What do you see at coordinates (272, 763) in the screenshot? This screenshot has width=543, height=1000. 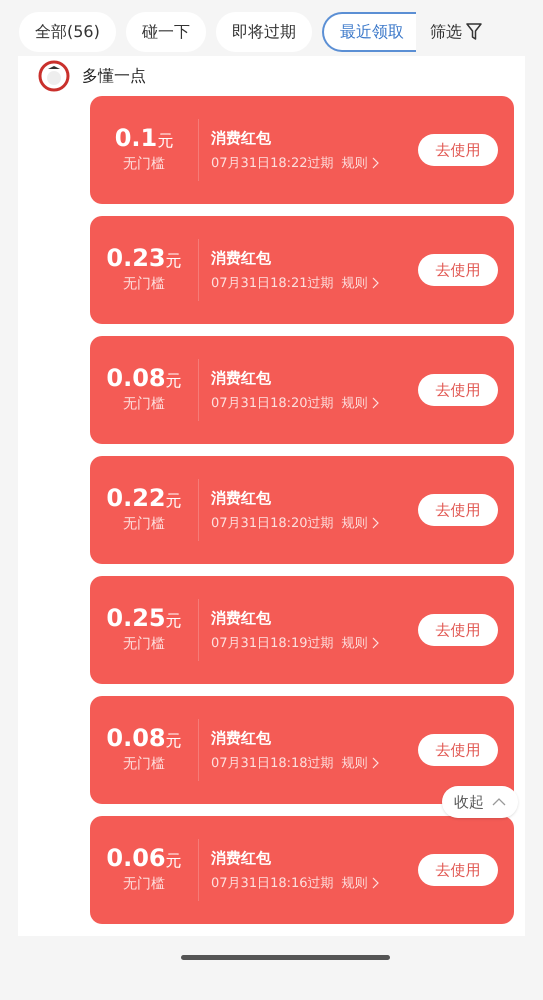 I see `coupon-expiry: 07月31日18:18过期` at bounding box center [272, 763].